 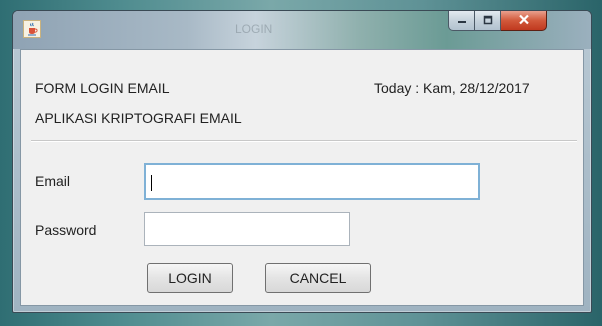 I want to click on java-cup-icon, so click(x=32, y=29).